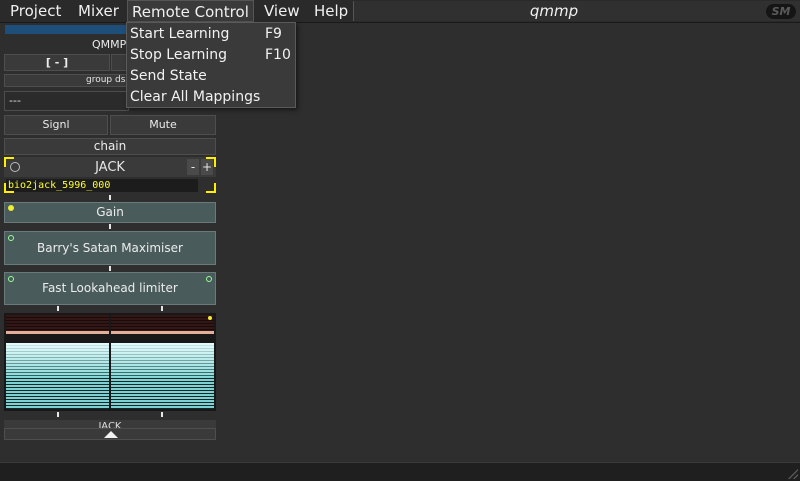  I want to click on output-selector: ---, so click(66, 101).